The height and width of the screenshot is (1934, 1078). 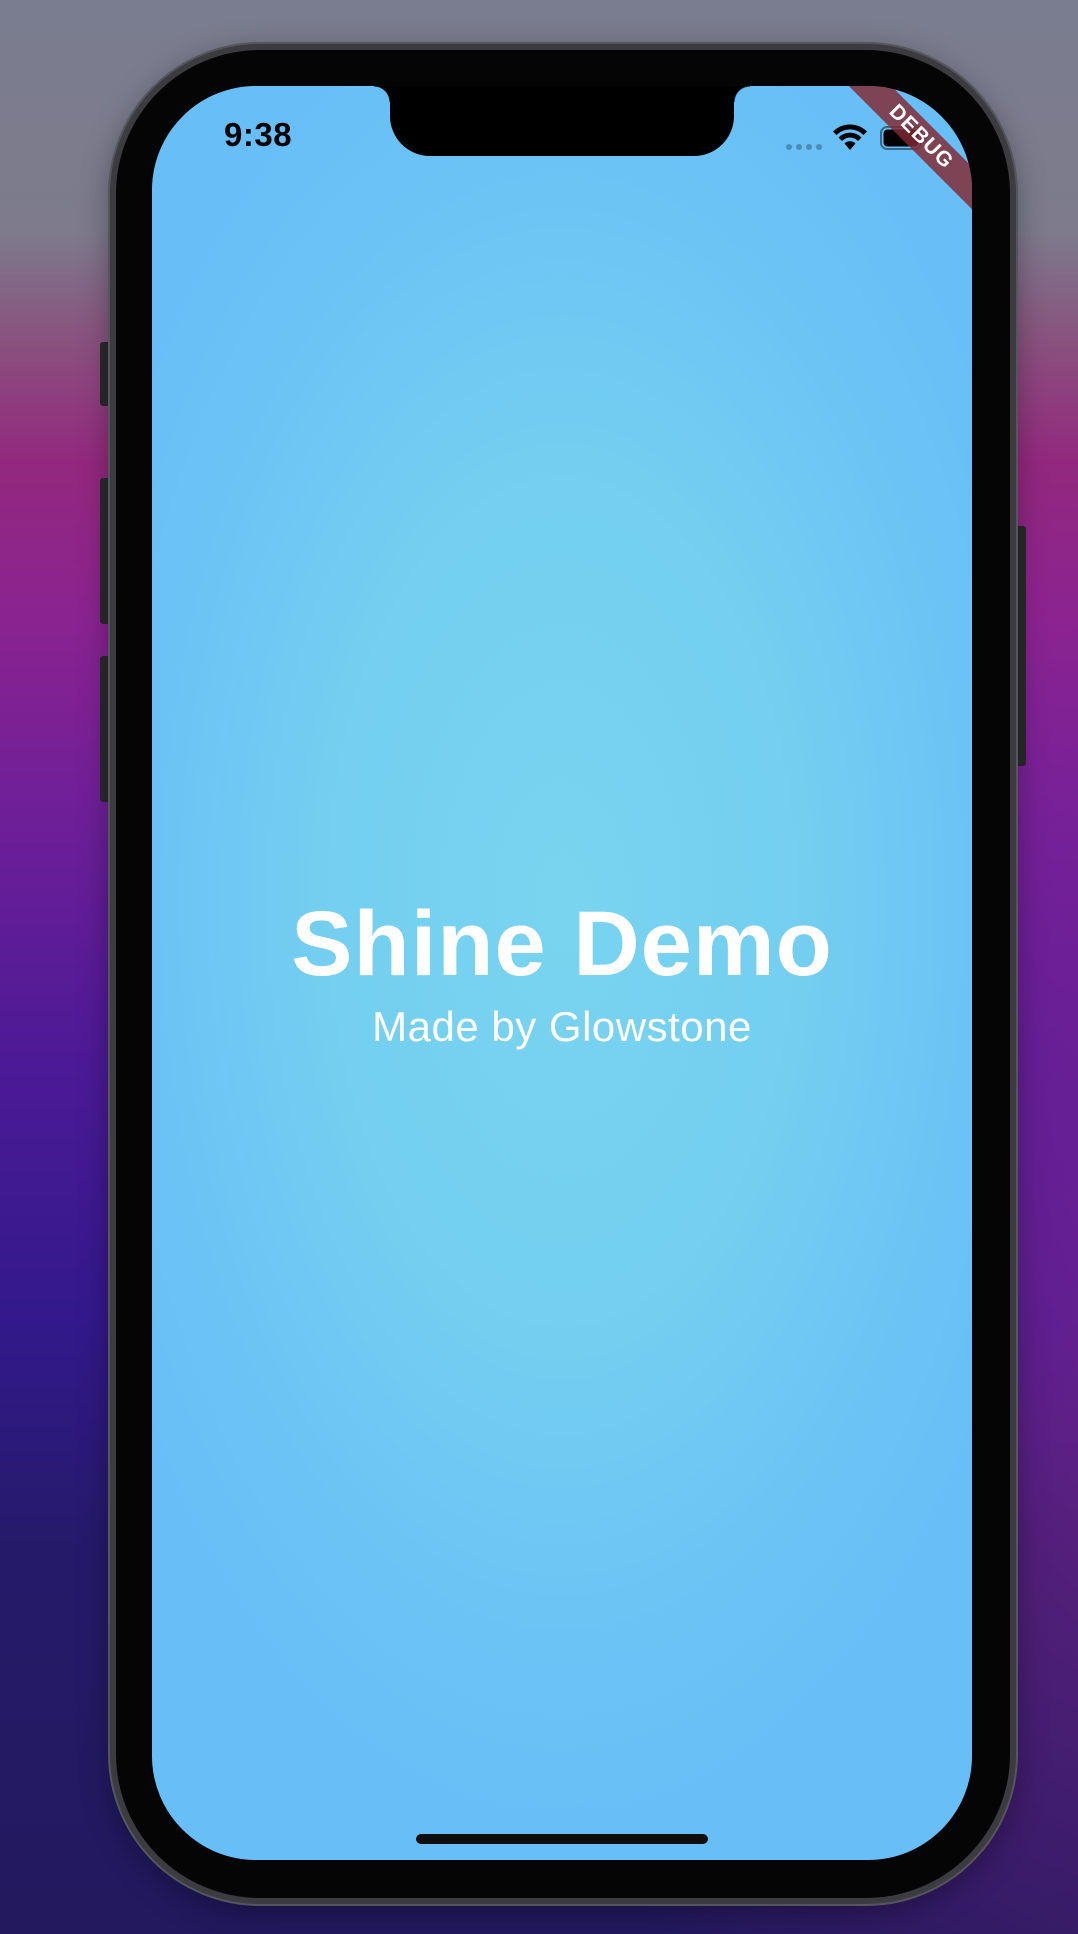 I want to click on notch, so click(x=562, y=121).